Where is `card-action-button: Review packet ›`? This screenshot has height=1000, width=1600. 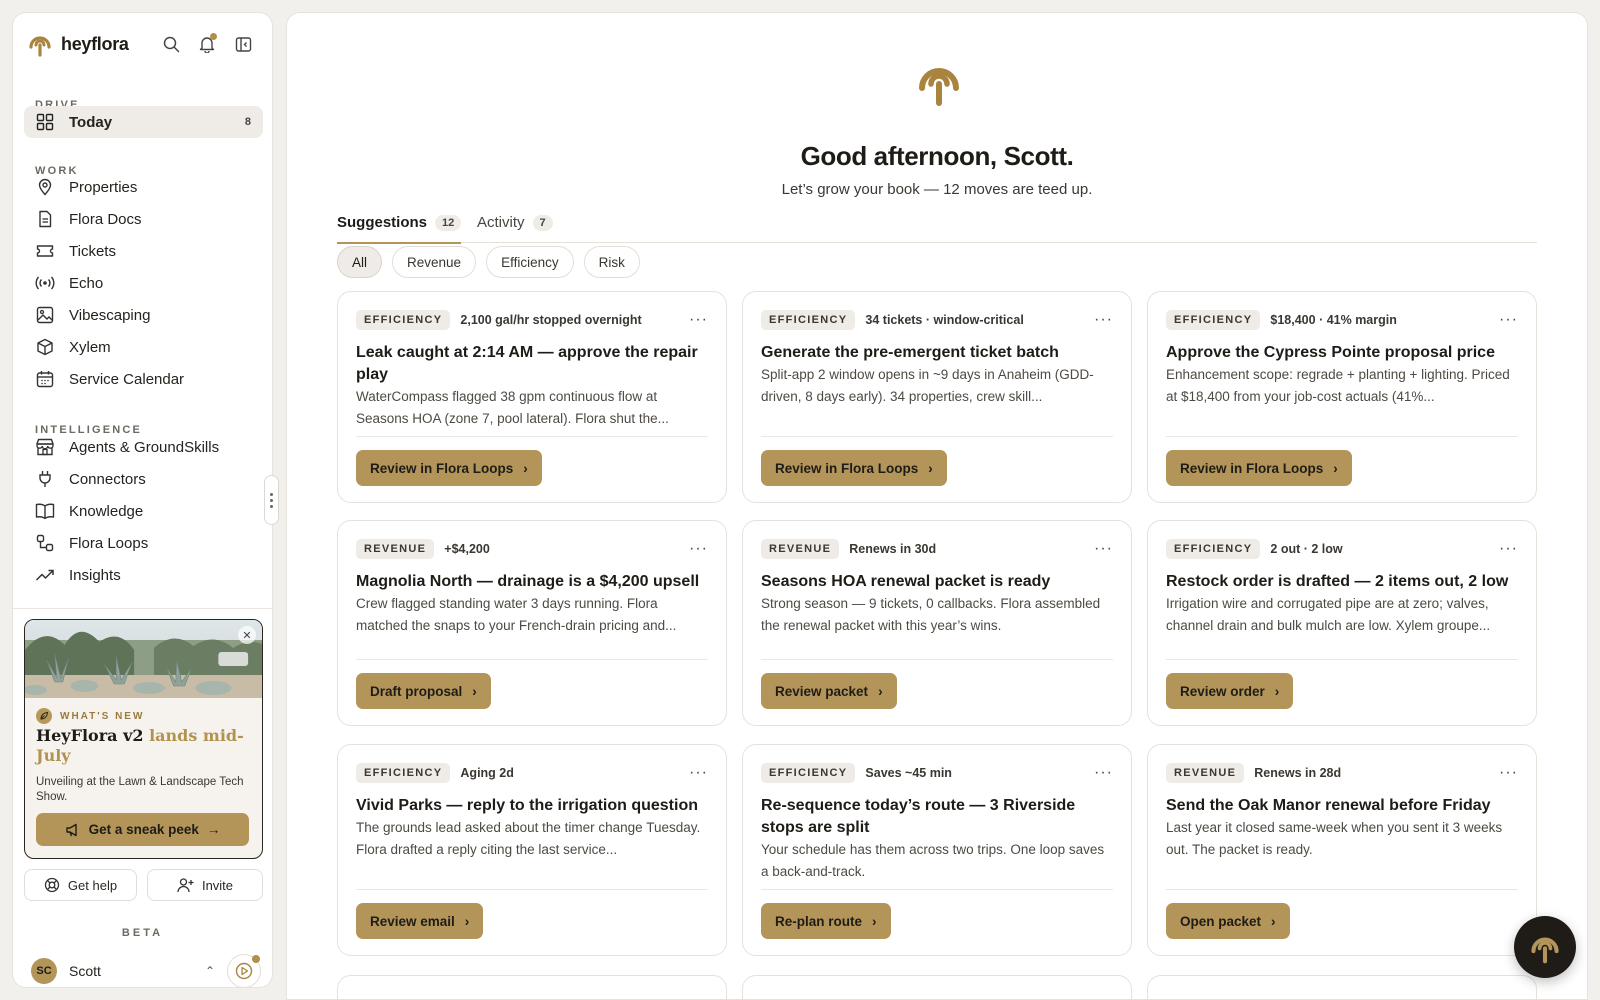 card-action-button: Review packet › is located at coordinates (829, 691).